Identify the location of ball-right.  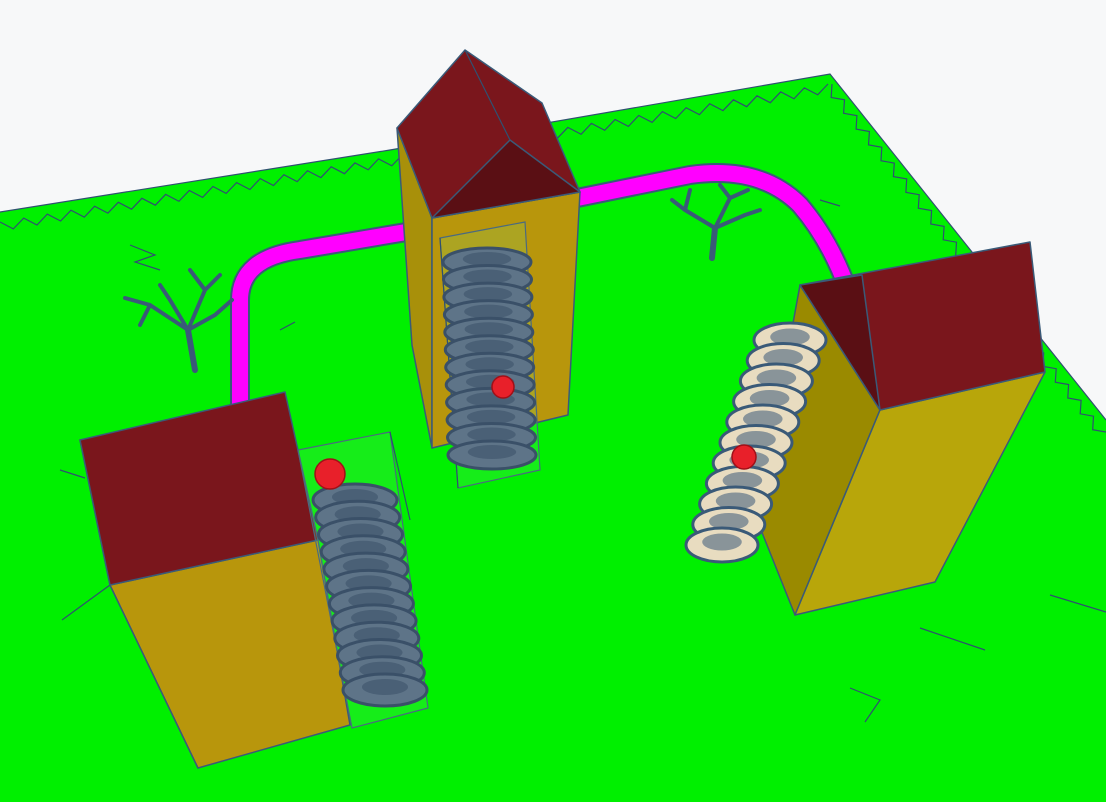
(744, 457).